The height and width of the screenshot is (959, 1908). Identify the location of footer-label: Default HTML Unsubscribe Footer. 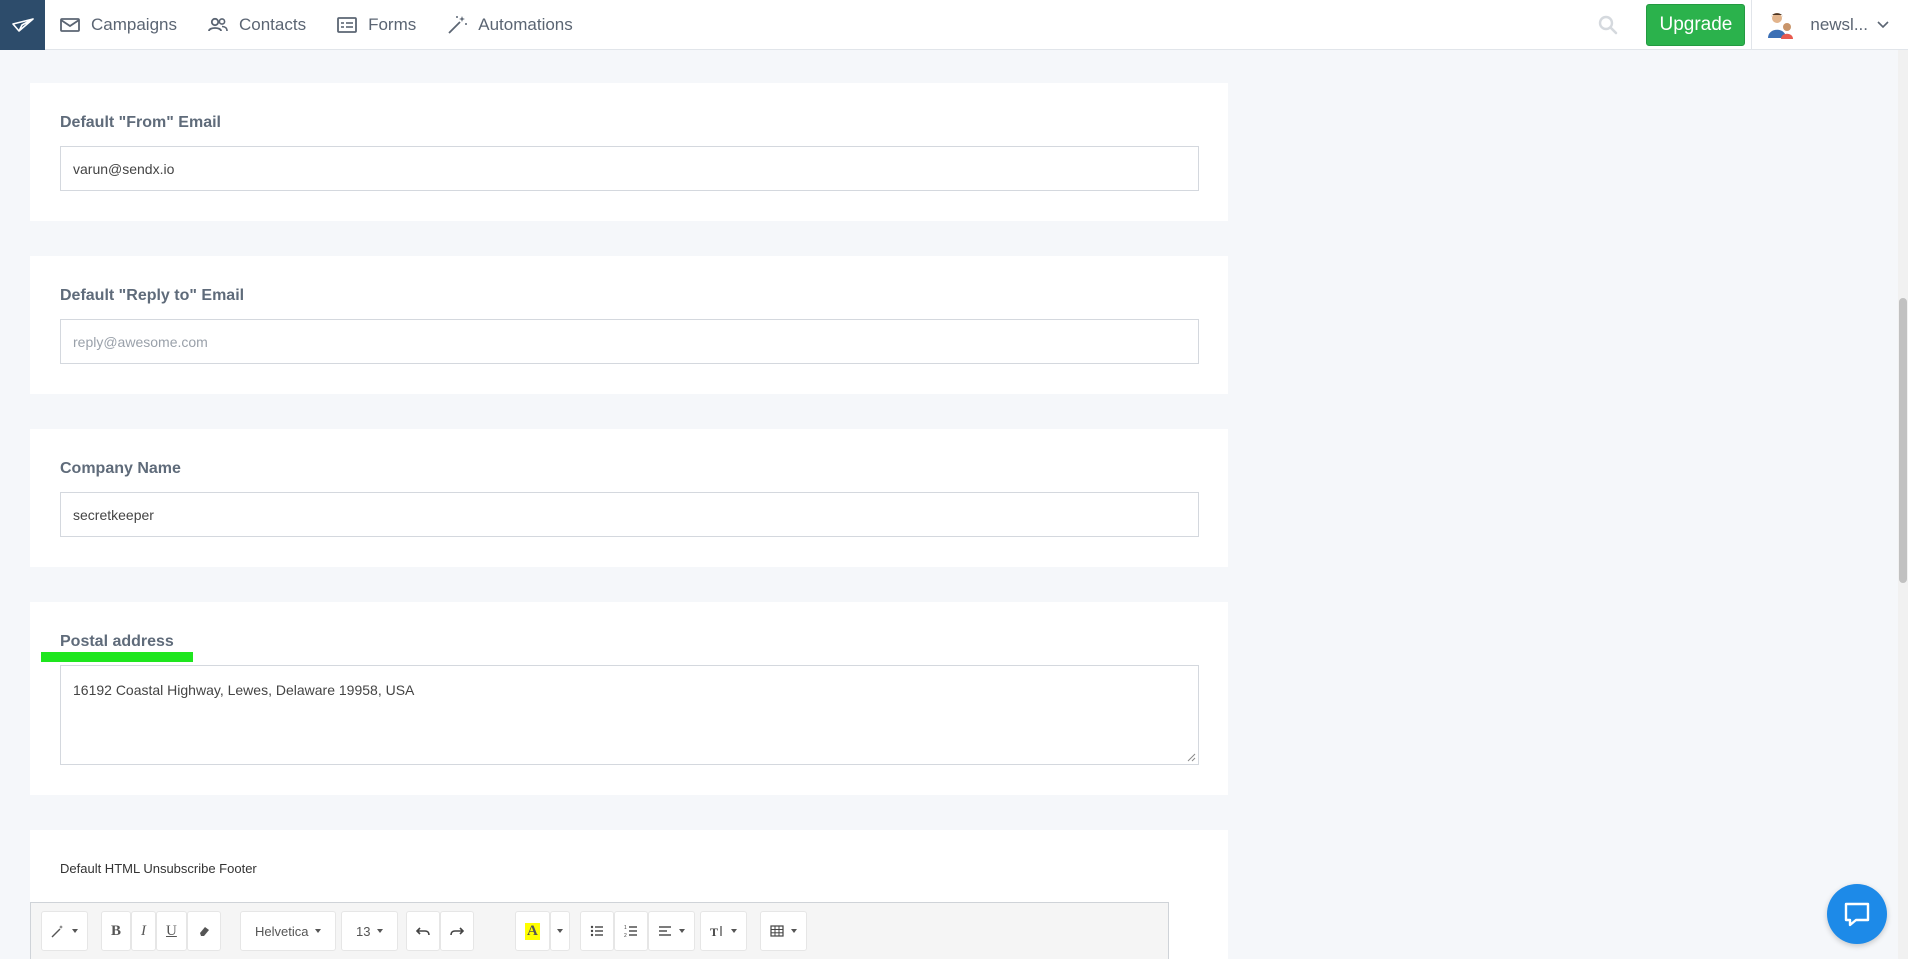
(158, 868).